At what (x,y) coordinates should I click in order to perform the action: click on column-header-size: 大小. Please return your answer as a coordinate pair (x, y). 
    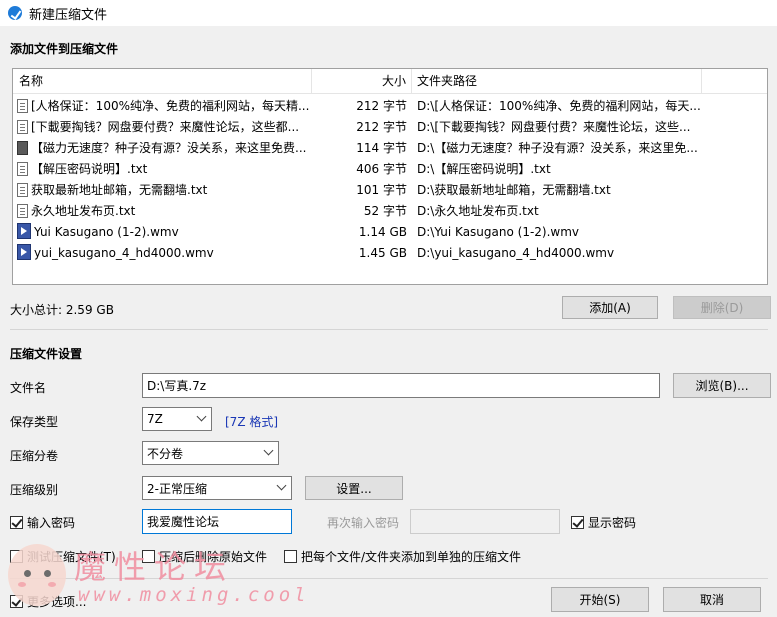
    Looking at the image, I should click on (362, 81).